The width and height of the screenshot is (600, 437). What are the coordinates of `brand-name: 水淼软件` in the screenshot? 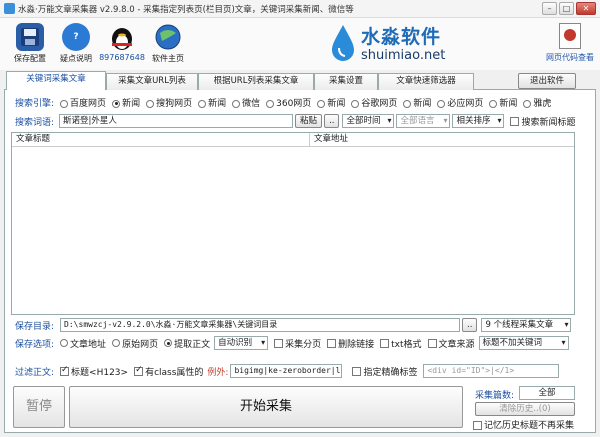 It's located at (401, 37).